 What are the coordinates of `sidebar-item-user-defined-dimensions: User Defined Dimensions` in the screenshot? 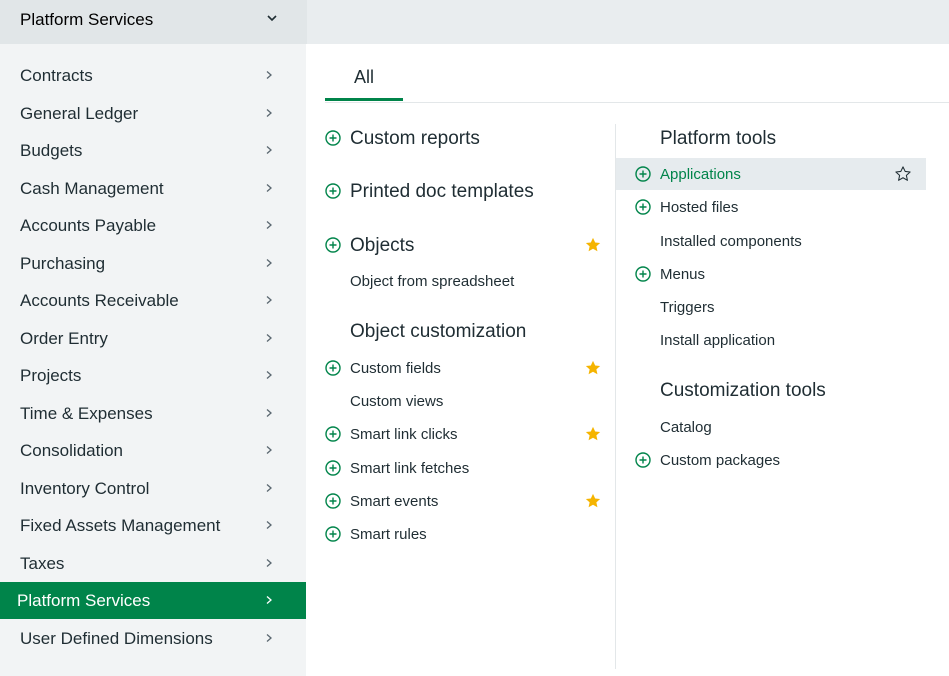 It's located at (153, 638).